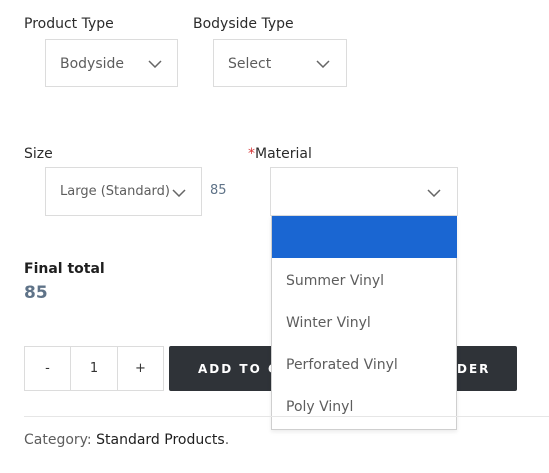 This screenshot has height=473, width=549. I want to click on material-option-poly-vinyl: Poly Vinyl, so click(364, 406).